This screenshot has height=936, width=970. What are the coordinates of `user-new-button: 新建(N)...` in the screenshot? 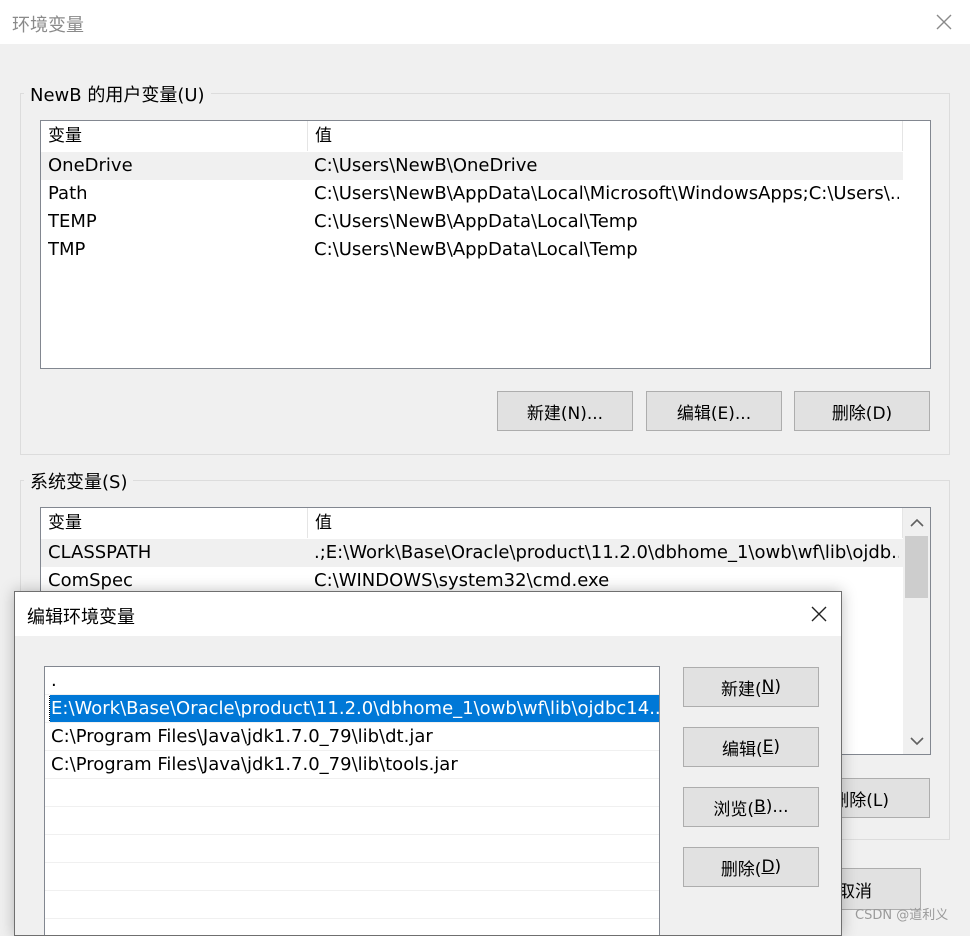 It's located at (565, 411).